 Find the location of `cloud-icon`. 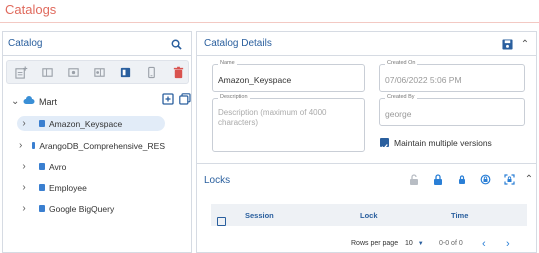

cloud-icon is located at coordinates (29, 101).